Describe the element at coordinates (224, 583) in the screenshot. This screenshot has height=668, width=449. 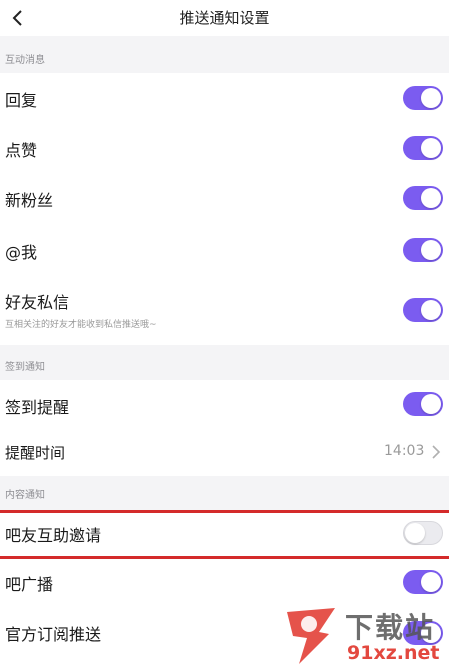
I see `setting-row-bar-broadcast: 吧广播` at that location.